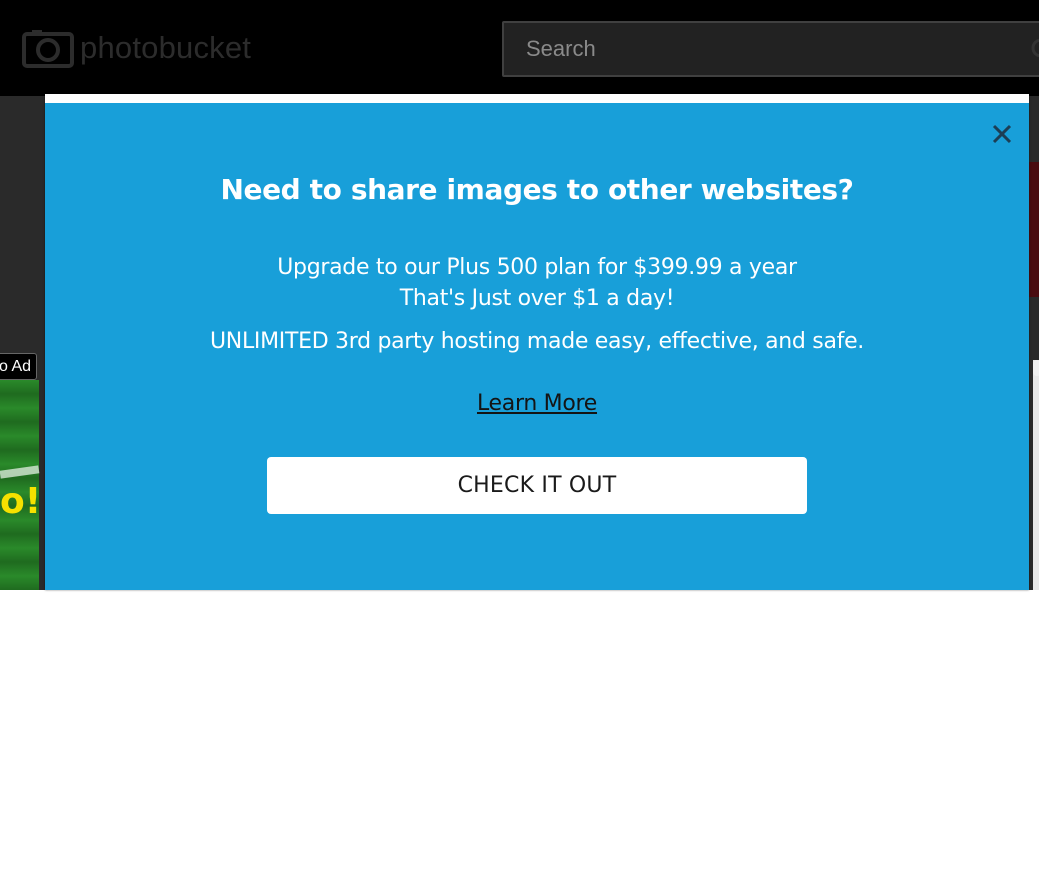 The width and height of the screenshot is (1039, 872). I want to click on right-ad-edge, so click(1036, 475).